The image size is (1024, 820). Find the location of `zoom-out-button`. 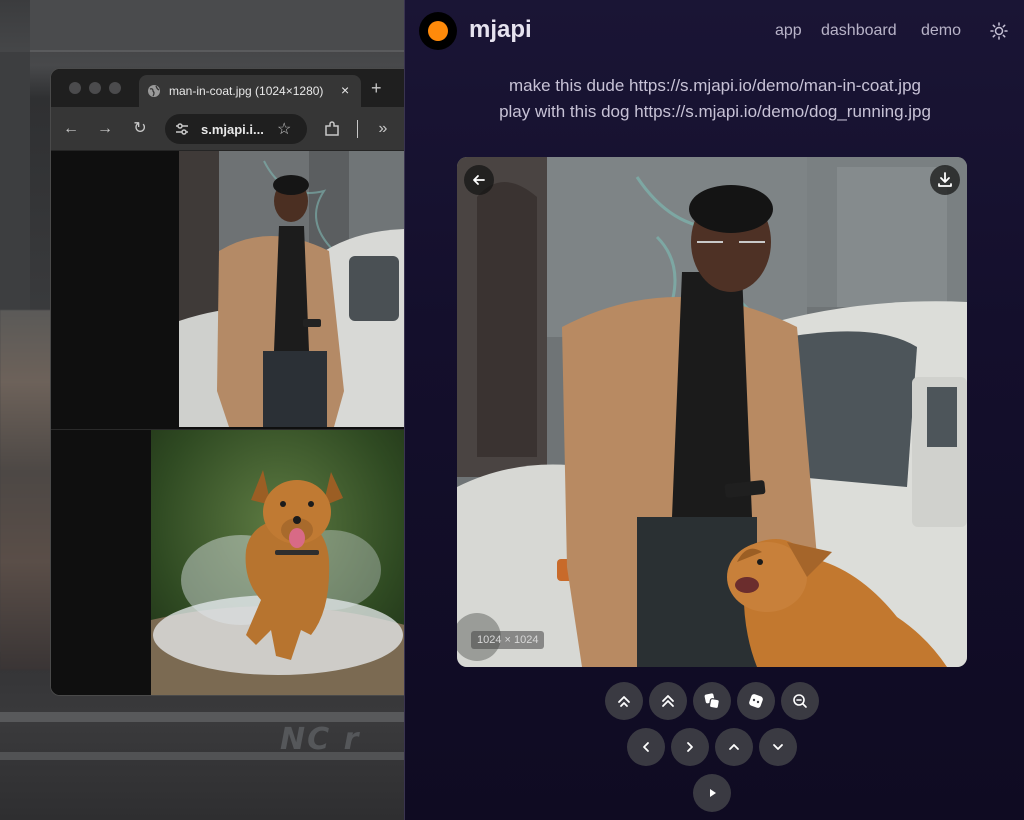

zoom-out-button is located at coordinates (800, 701).